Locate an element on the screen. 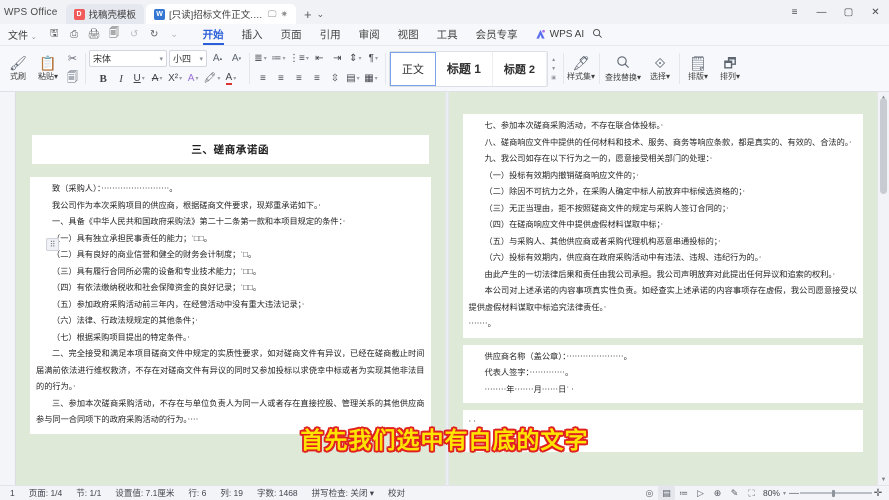 This screenshot has width=889, height=500. borders-button: ▦ ▾ is located at coordinates (370, 78).